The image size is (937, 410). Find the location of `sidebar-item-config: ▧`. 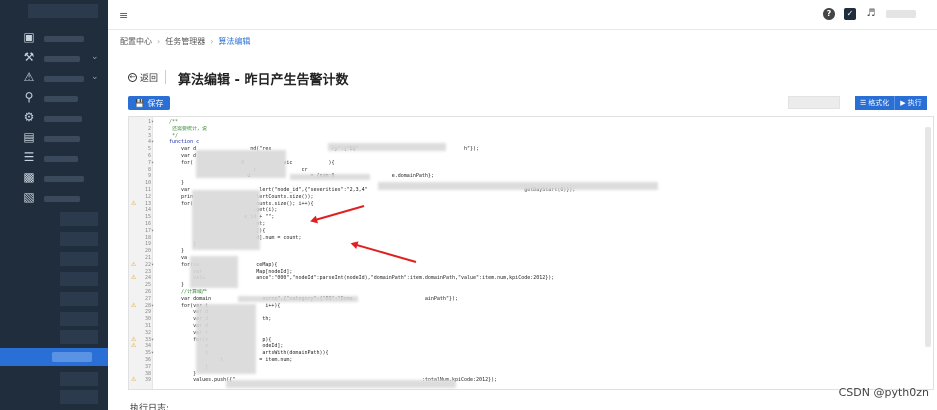

sidebar-item-config: ▧ is located at coordinates (54, 199).